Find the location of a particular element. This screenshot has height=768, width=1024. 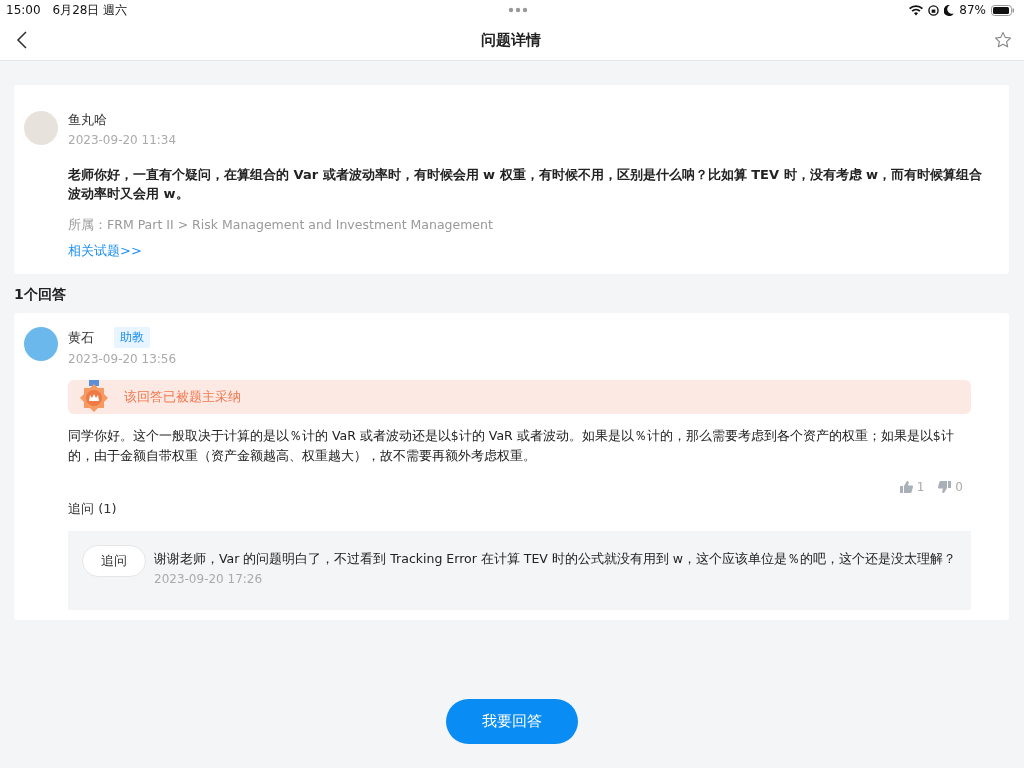

author-name: 黄石 is located at coordinates (81, 337).